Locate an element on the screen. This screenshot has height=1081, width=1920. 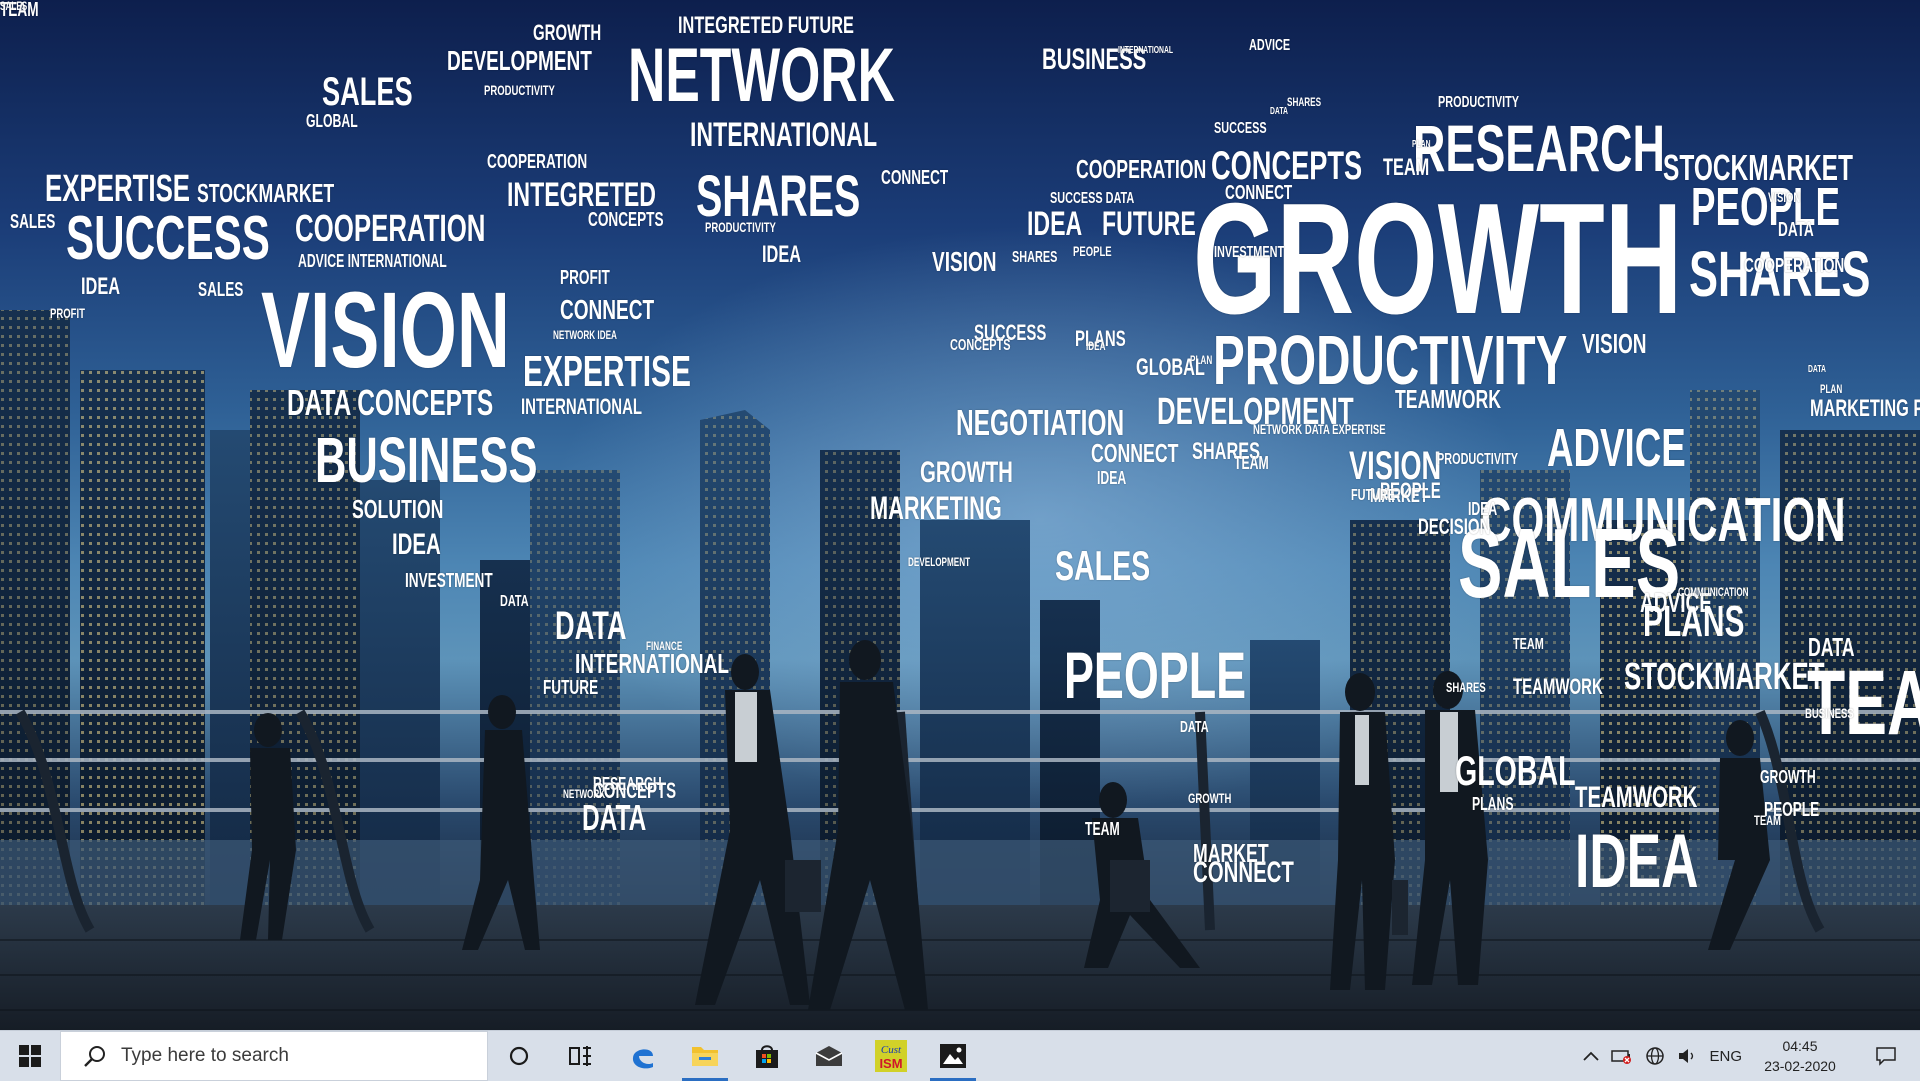
search-icon is located at coordinates (94, 1056).